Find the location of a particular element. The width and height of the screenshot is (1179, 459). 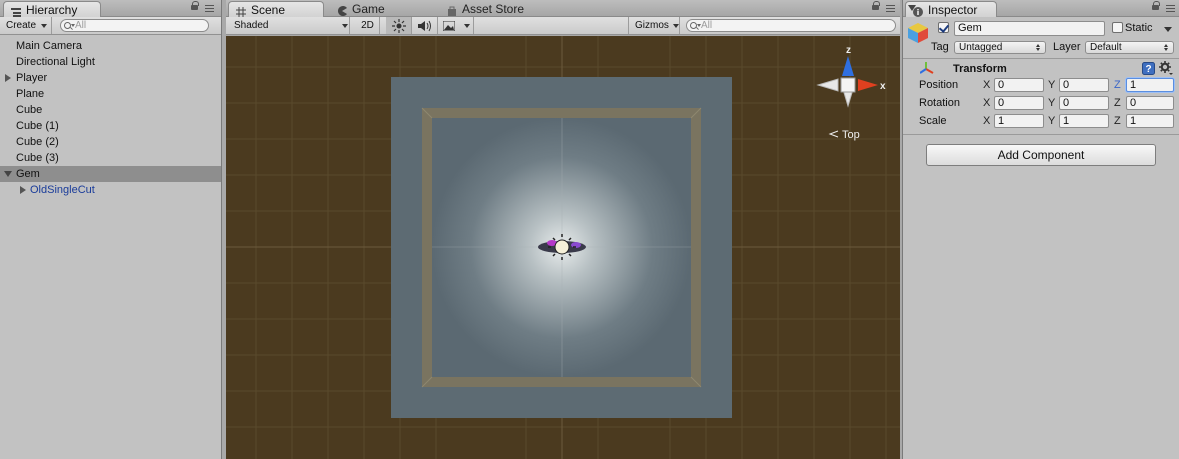

tag-dropdown: Untagged is located at coordinates (1000, 47).